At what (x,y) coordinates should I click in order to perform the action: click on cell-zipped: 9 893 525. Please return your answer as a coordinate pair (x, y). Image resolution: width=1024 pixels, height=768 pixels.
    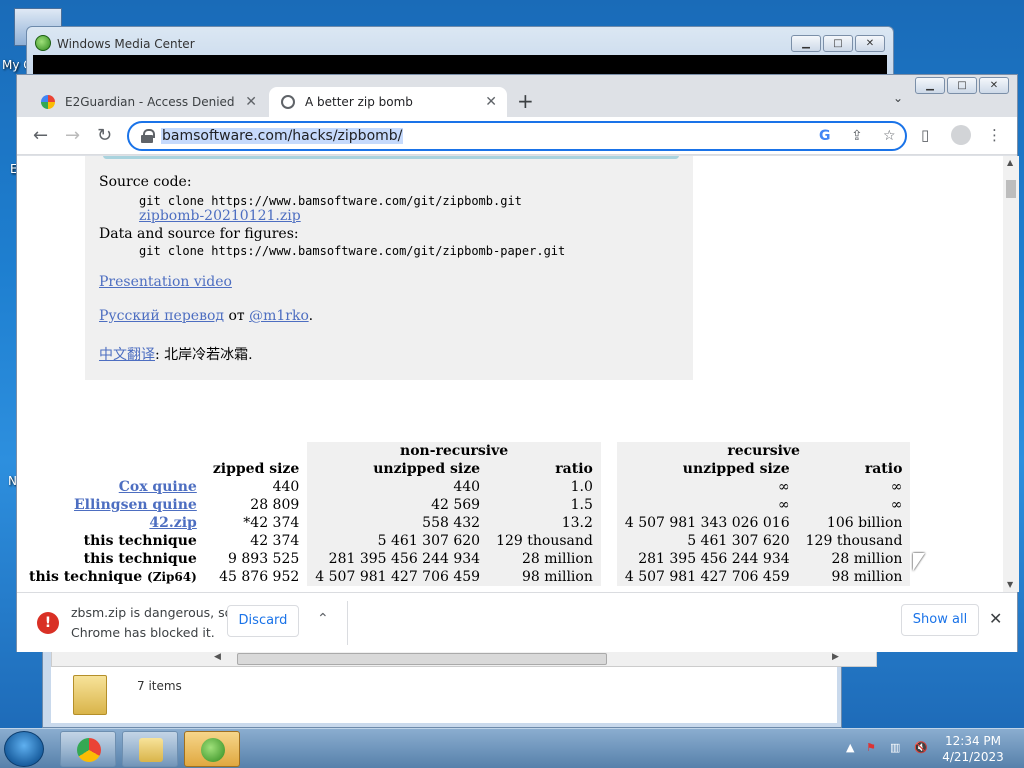
    Looking at the image, I should click on (264, 559).